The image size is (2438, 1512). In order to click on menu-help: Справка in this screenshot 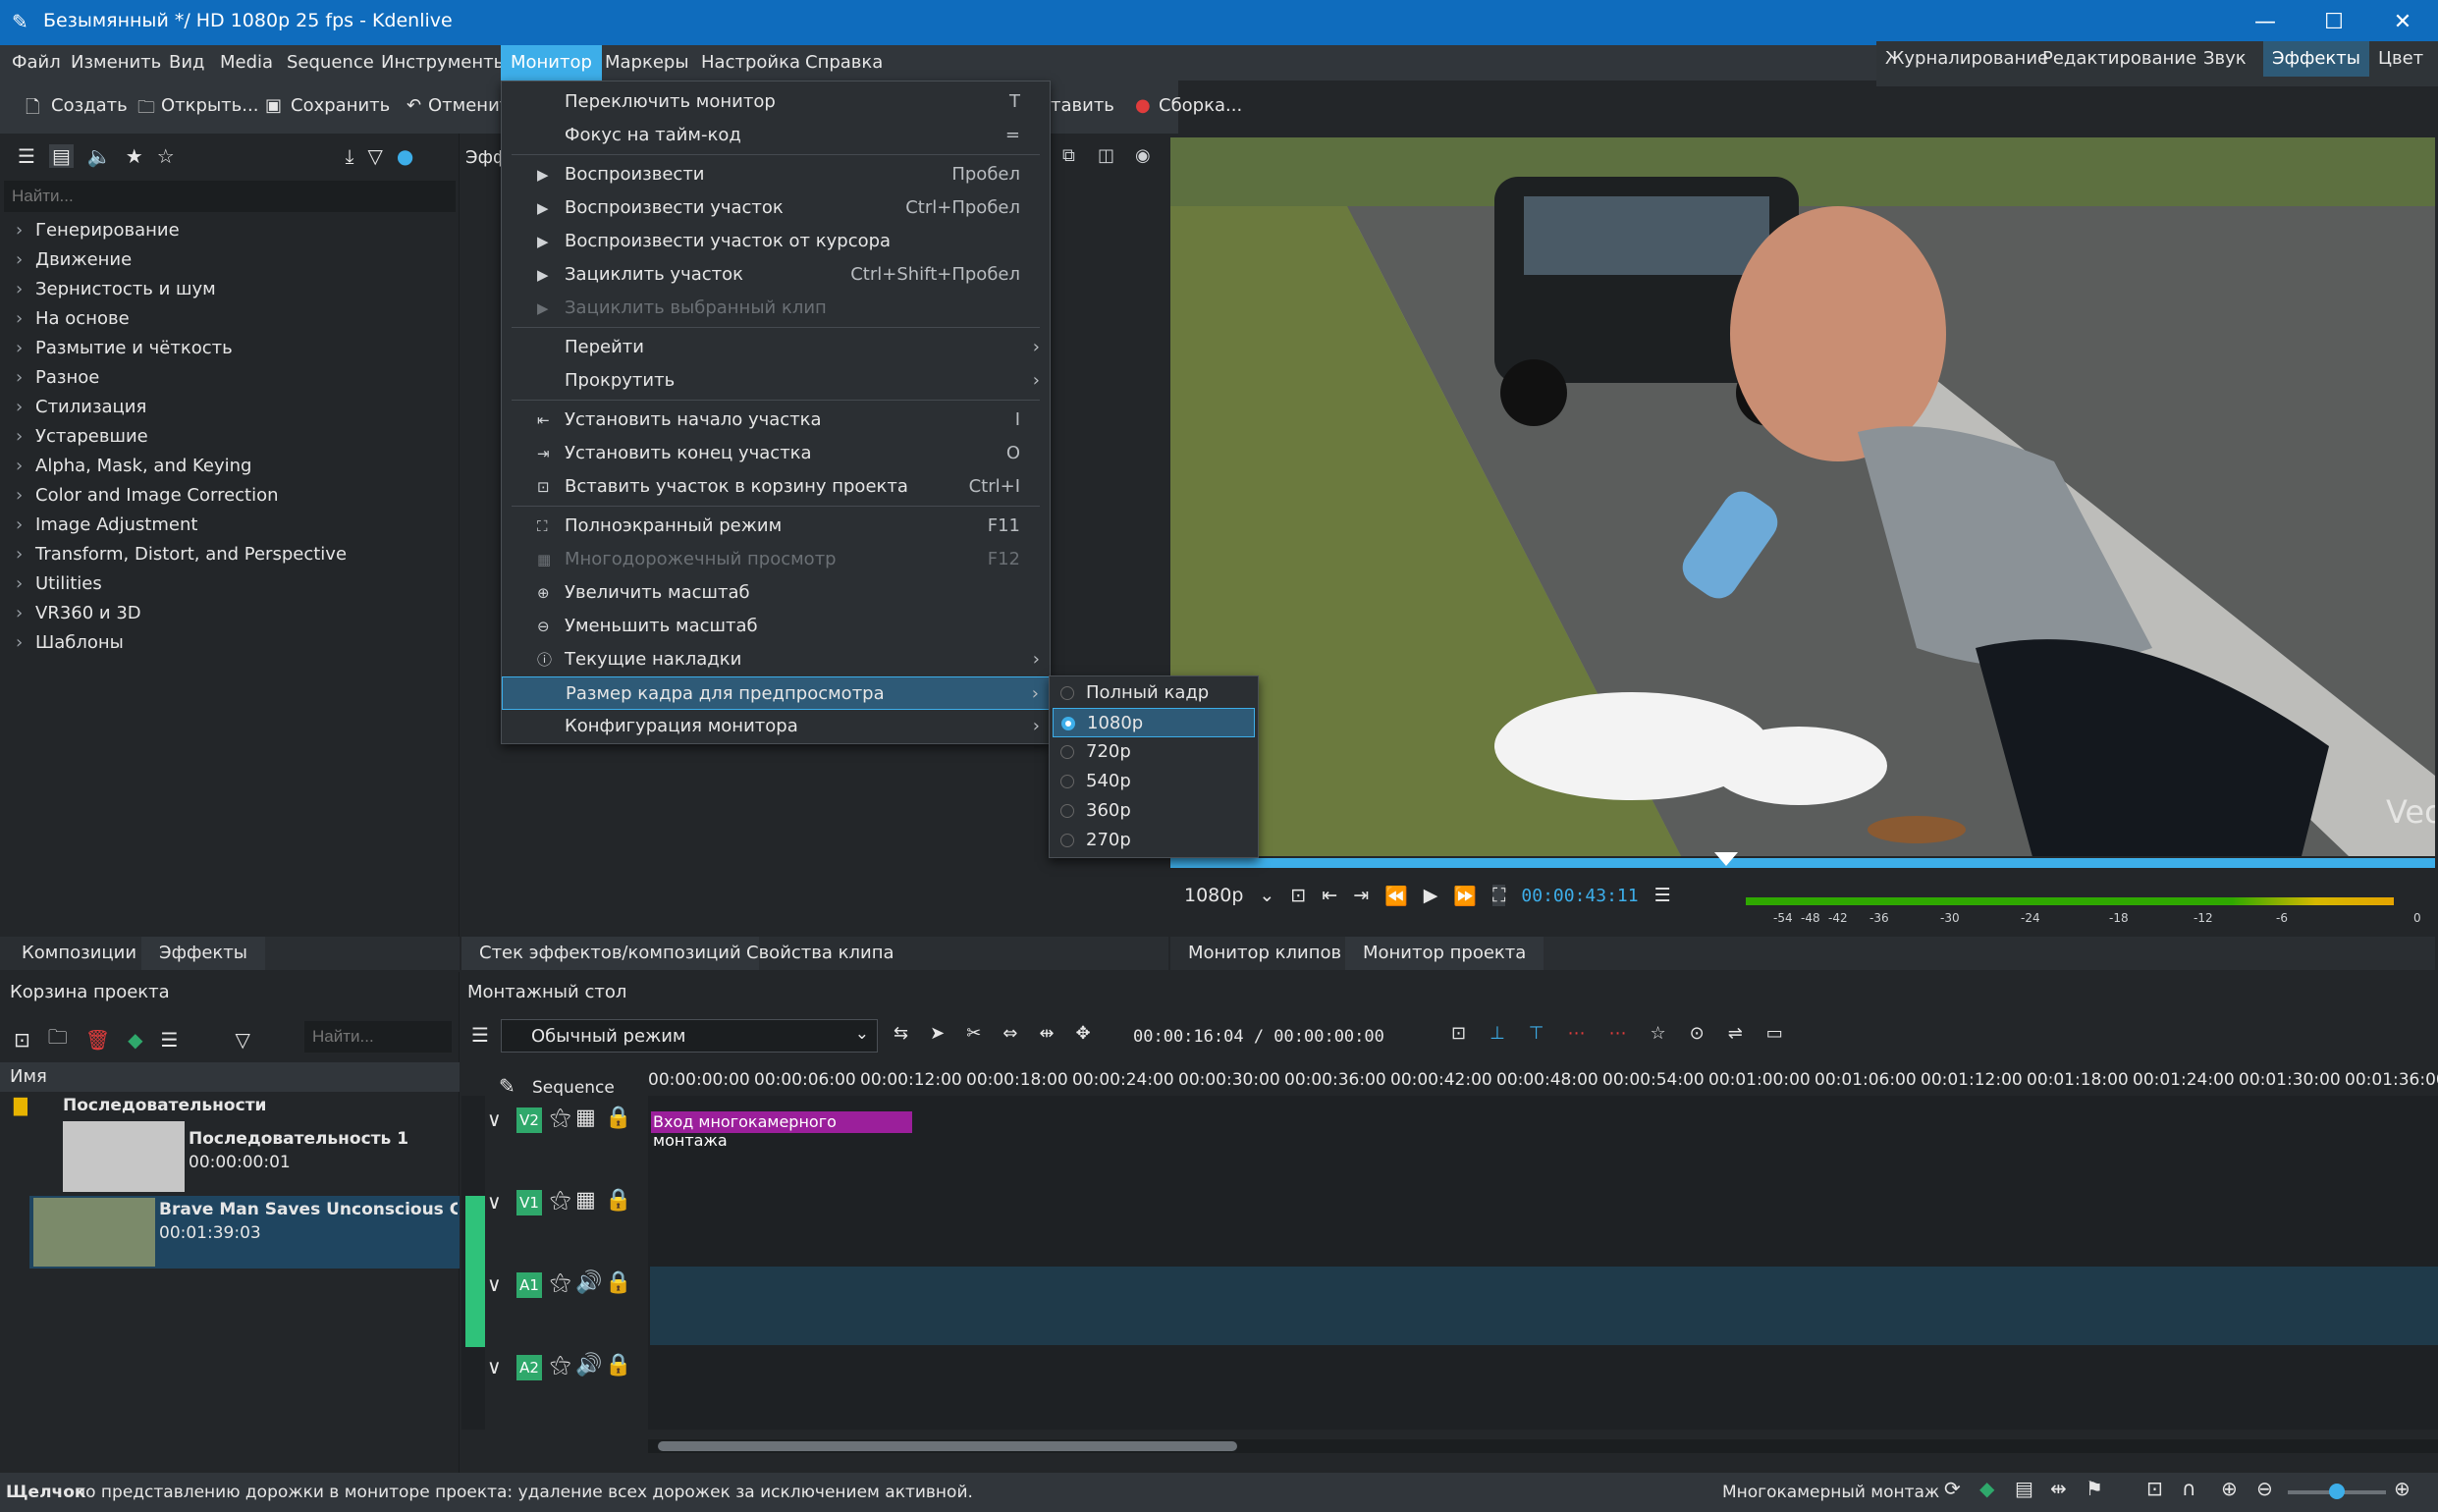, I will do `click(844, 63)`.